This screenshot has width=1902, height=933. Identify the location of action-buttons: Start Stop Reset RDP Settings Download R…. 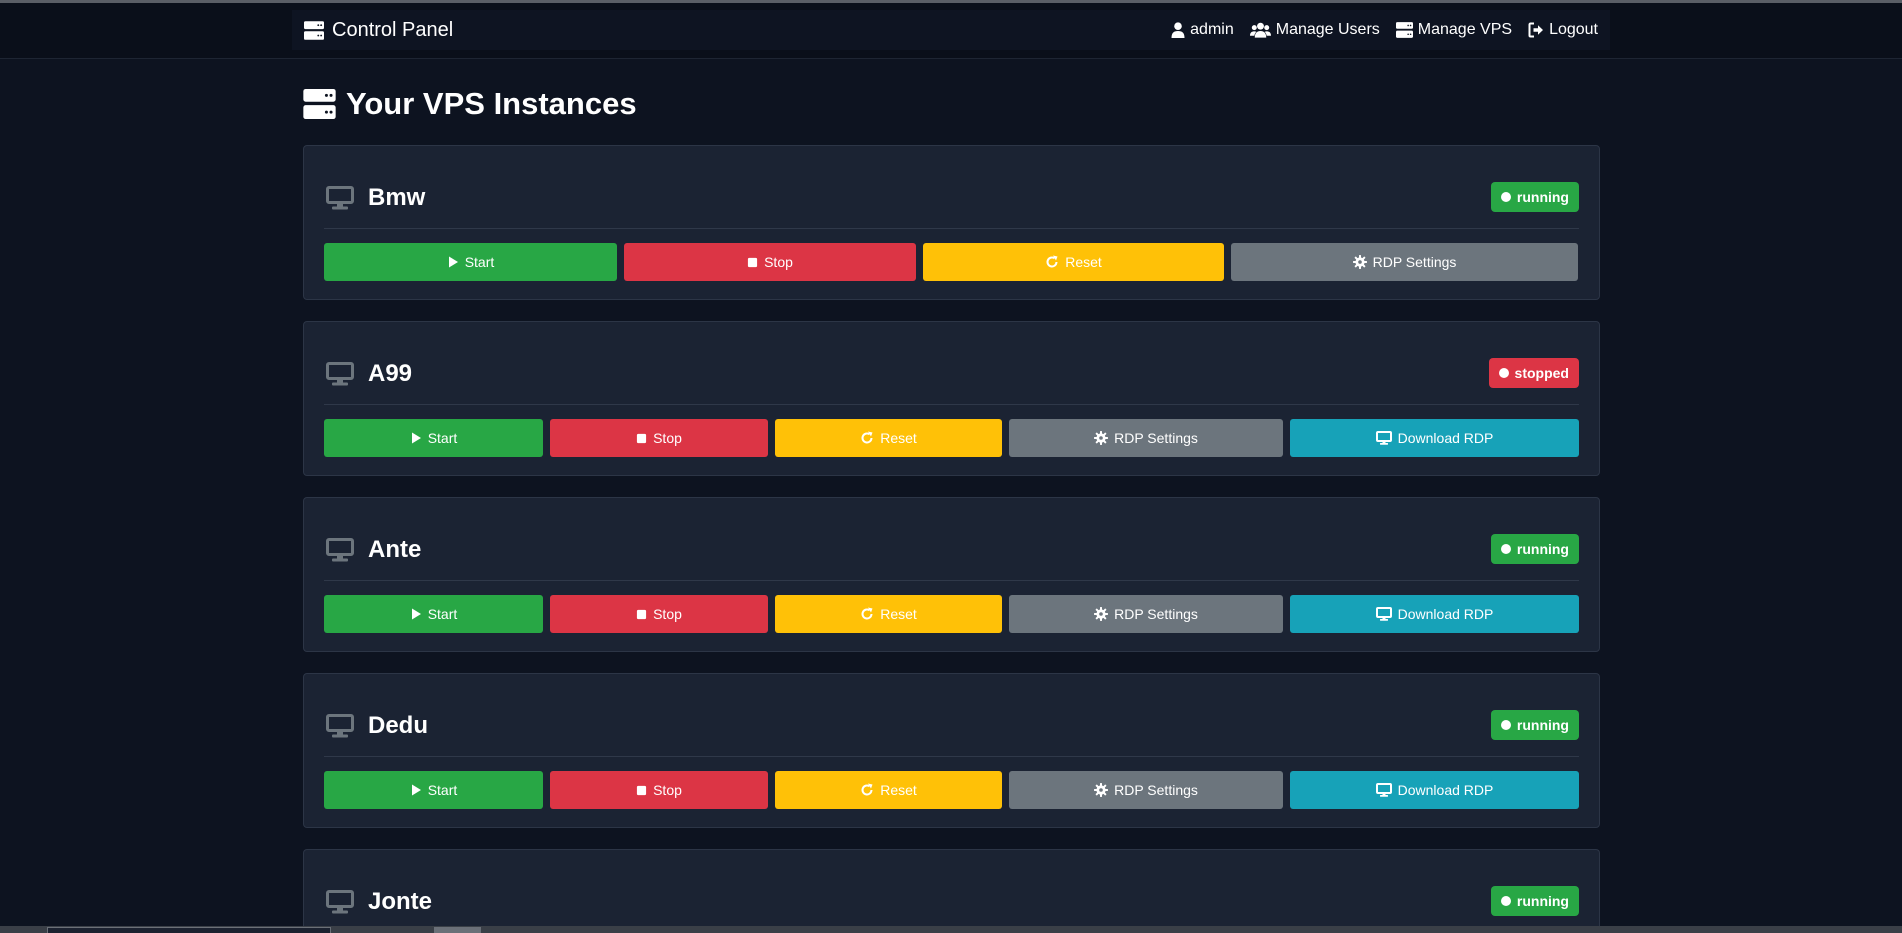
(951, 614).